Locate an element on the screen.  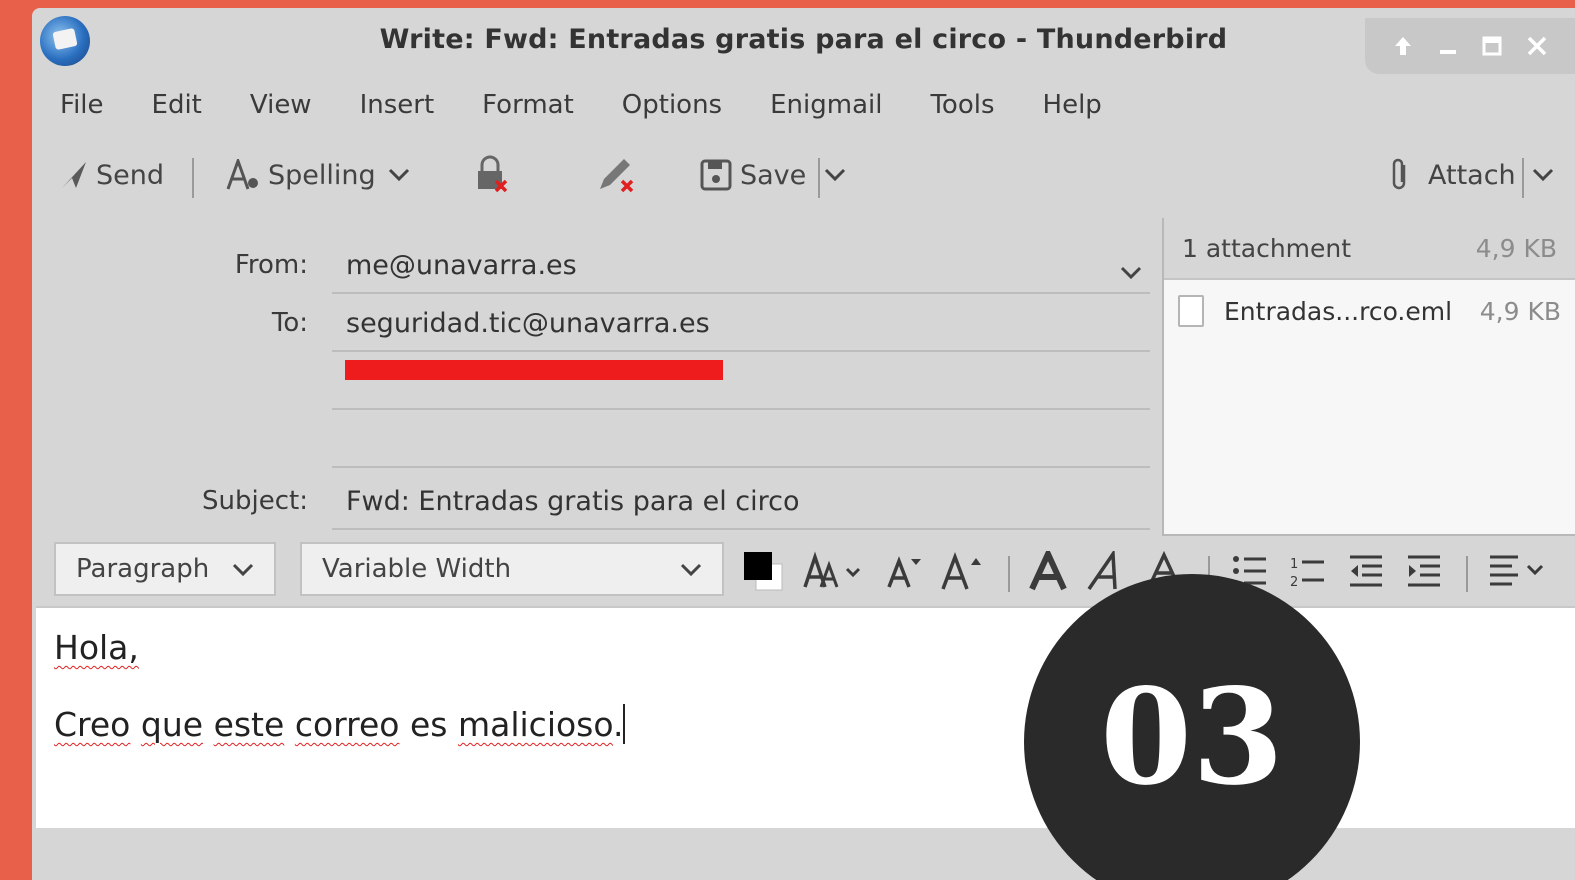
close-icon is located at coordinates (1536, 46).